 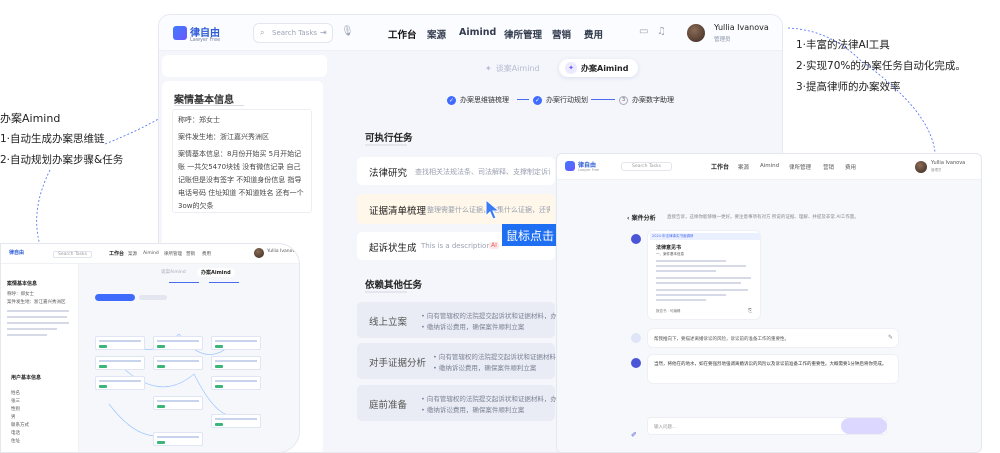 I want to click on edit-icon: ✎, so click(x=890, y=337).